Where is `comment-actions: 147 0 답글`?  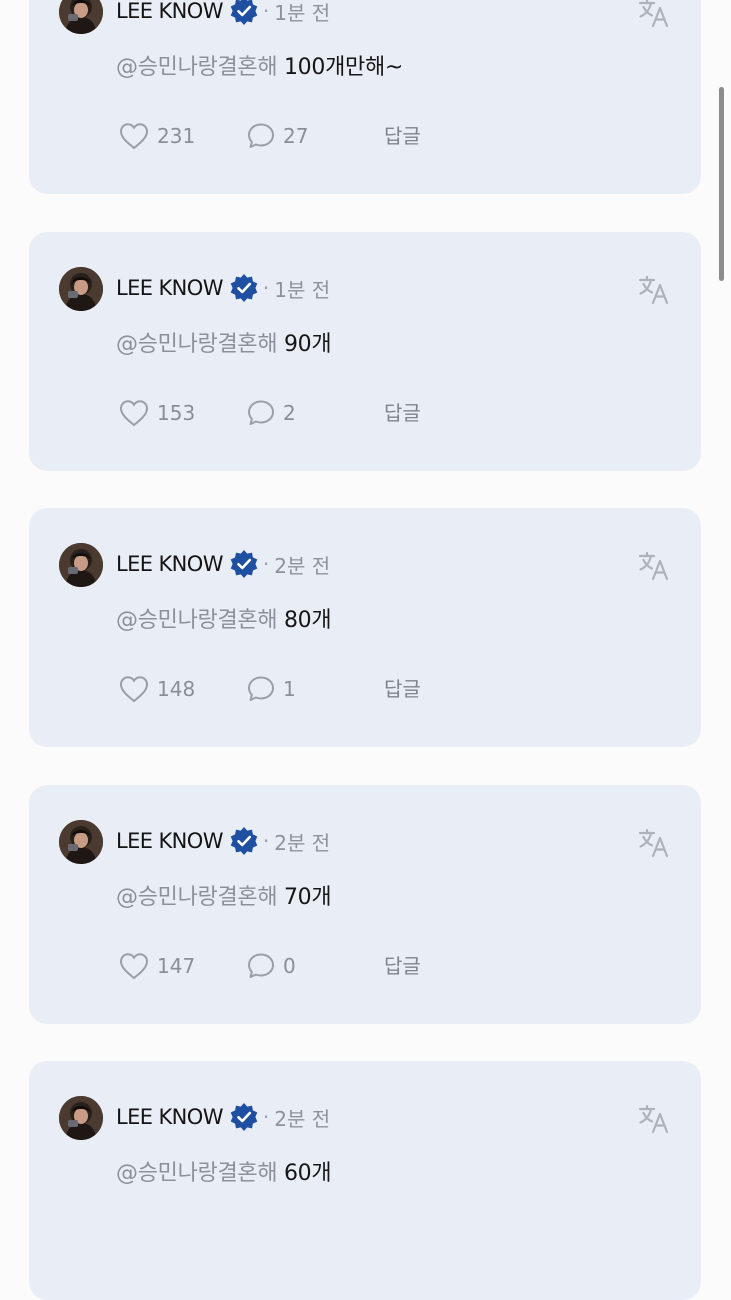
comment-actions: 147 0 답글 is located at coordinates (348, 966).